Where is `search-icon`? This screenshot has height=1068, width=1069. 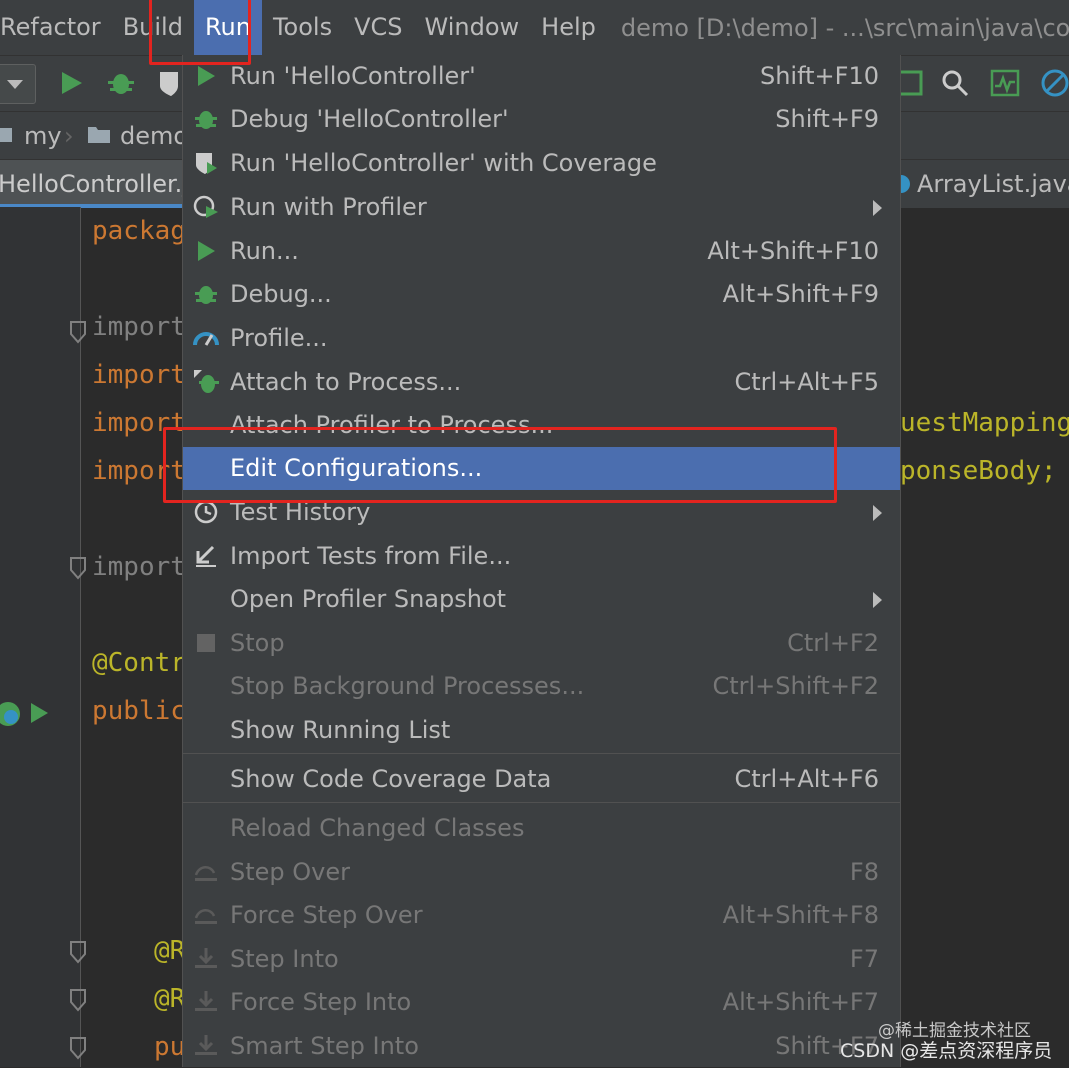
search-icon is located at coordinates (955, 83).